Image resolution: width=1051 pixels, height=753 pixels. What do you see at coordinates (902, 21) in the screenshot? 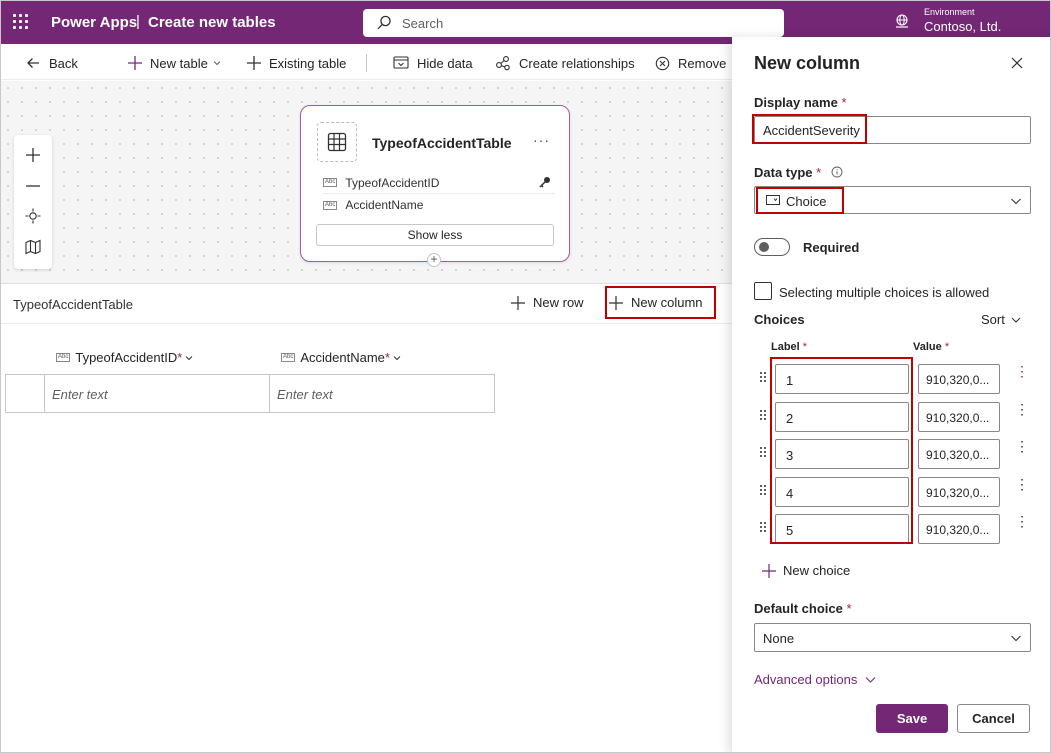
I see `environment-icon` at bounding box center [902, 21].